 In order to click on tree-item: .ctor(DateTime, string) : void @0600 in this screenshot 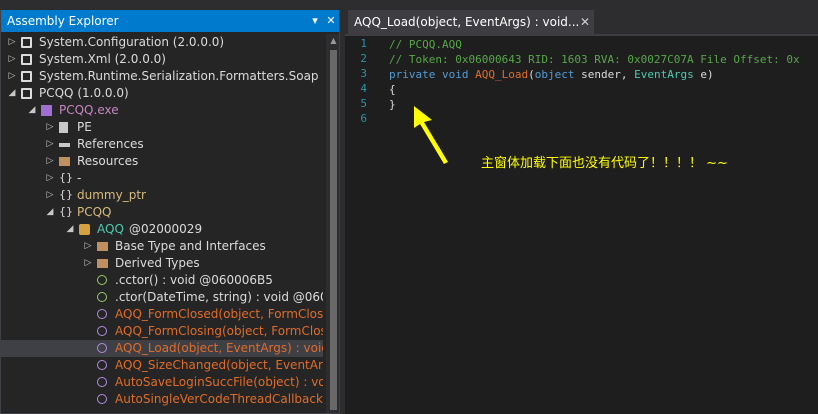, I will do `click(162, 297)`.